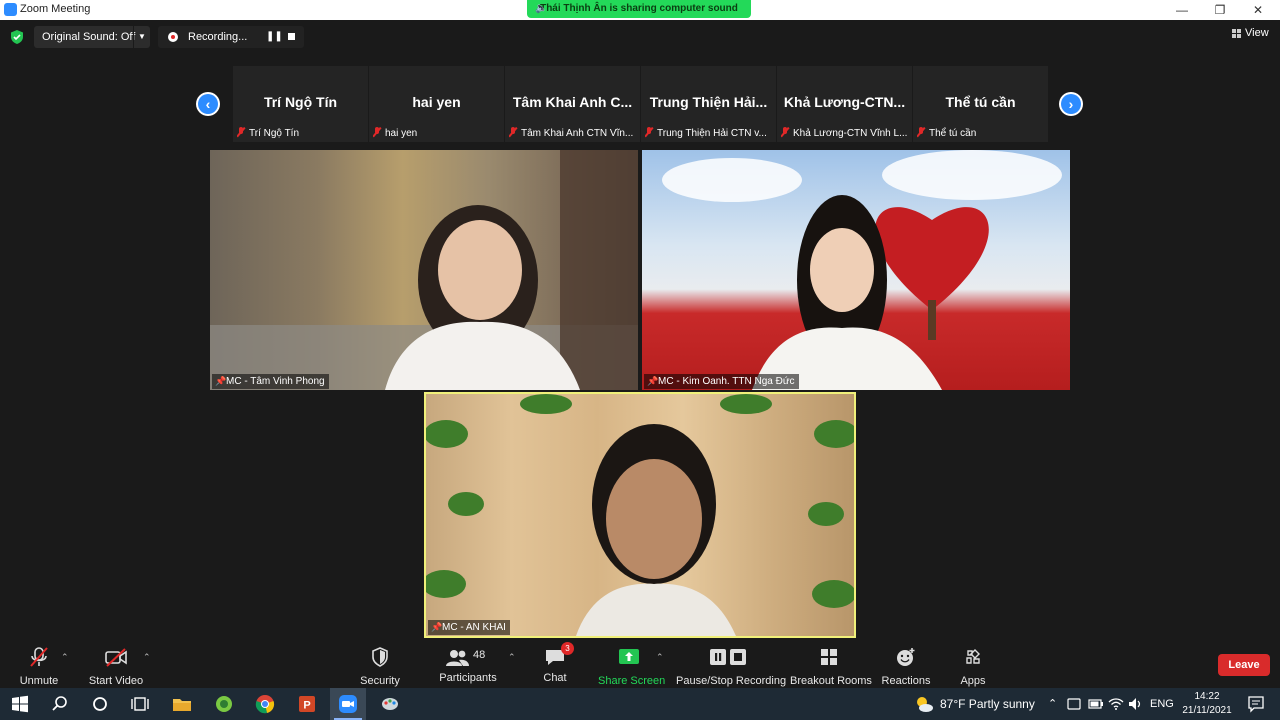 The image size is (1280, 720). I want to click on participant-name-label: hai yen, so click(437, 133).